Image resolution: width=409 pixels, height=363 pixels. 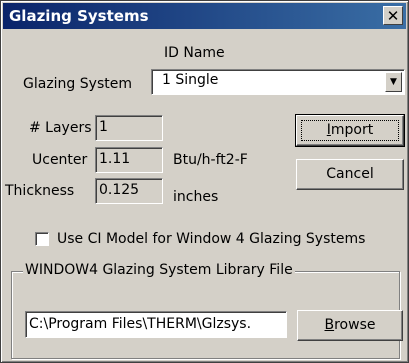 I want to click on id-name-header: ID Name, so click(x=194, y=53).